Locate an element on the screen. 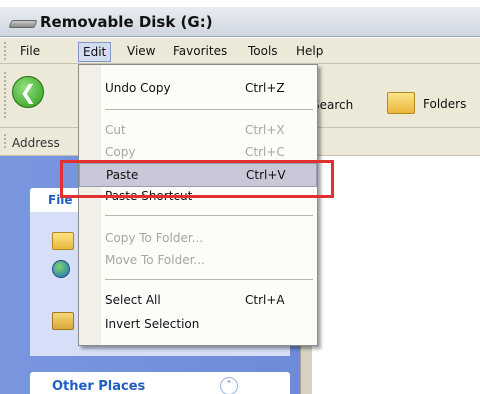  share-folder-icon is located at coordinates (63, 321).